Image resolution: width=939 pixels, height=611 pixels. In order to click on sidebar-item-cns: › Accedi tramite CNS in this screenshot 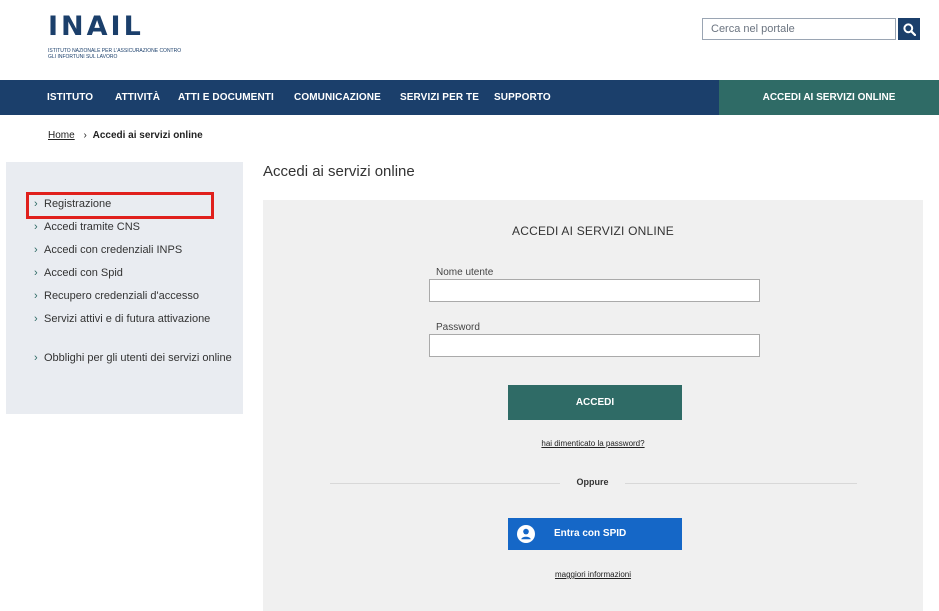, I will do `click(135, 227)`.